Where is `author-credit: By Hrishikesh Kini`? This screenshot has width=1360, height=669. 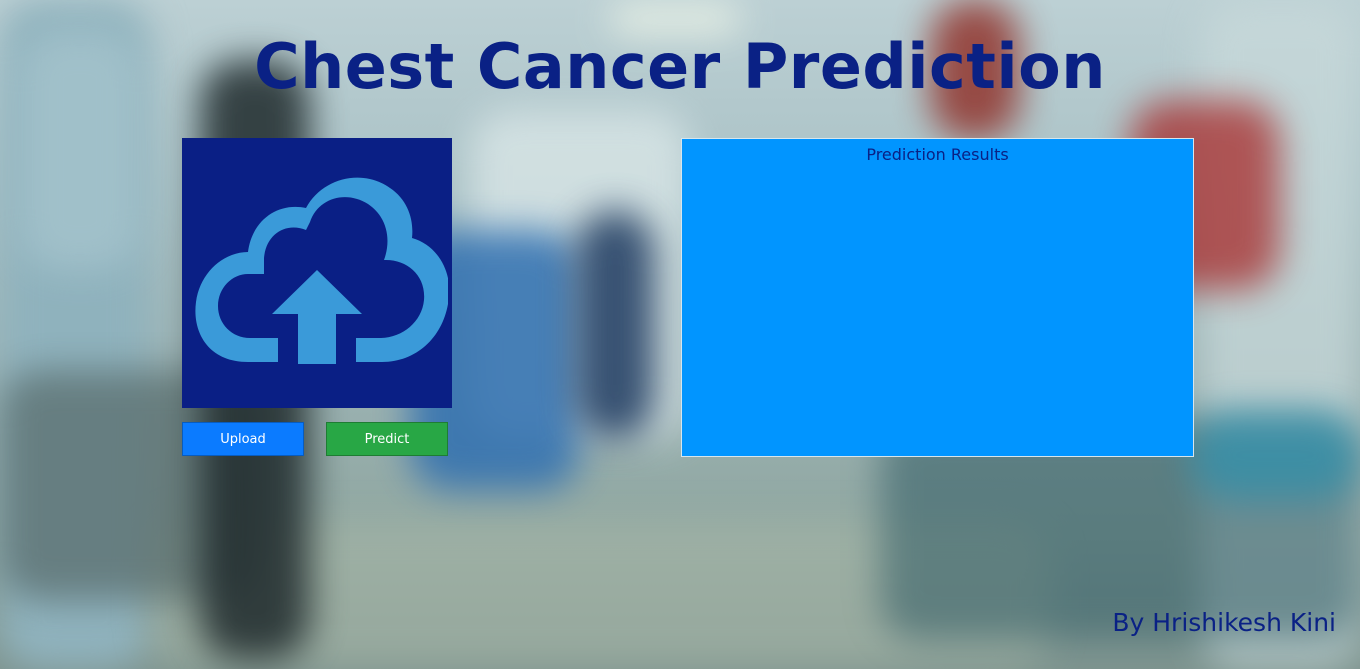
author-credit: By Hrishikesh Kini is located at coordinates (1224, 622).